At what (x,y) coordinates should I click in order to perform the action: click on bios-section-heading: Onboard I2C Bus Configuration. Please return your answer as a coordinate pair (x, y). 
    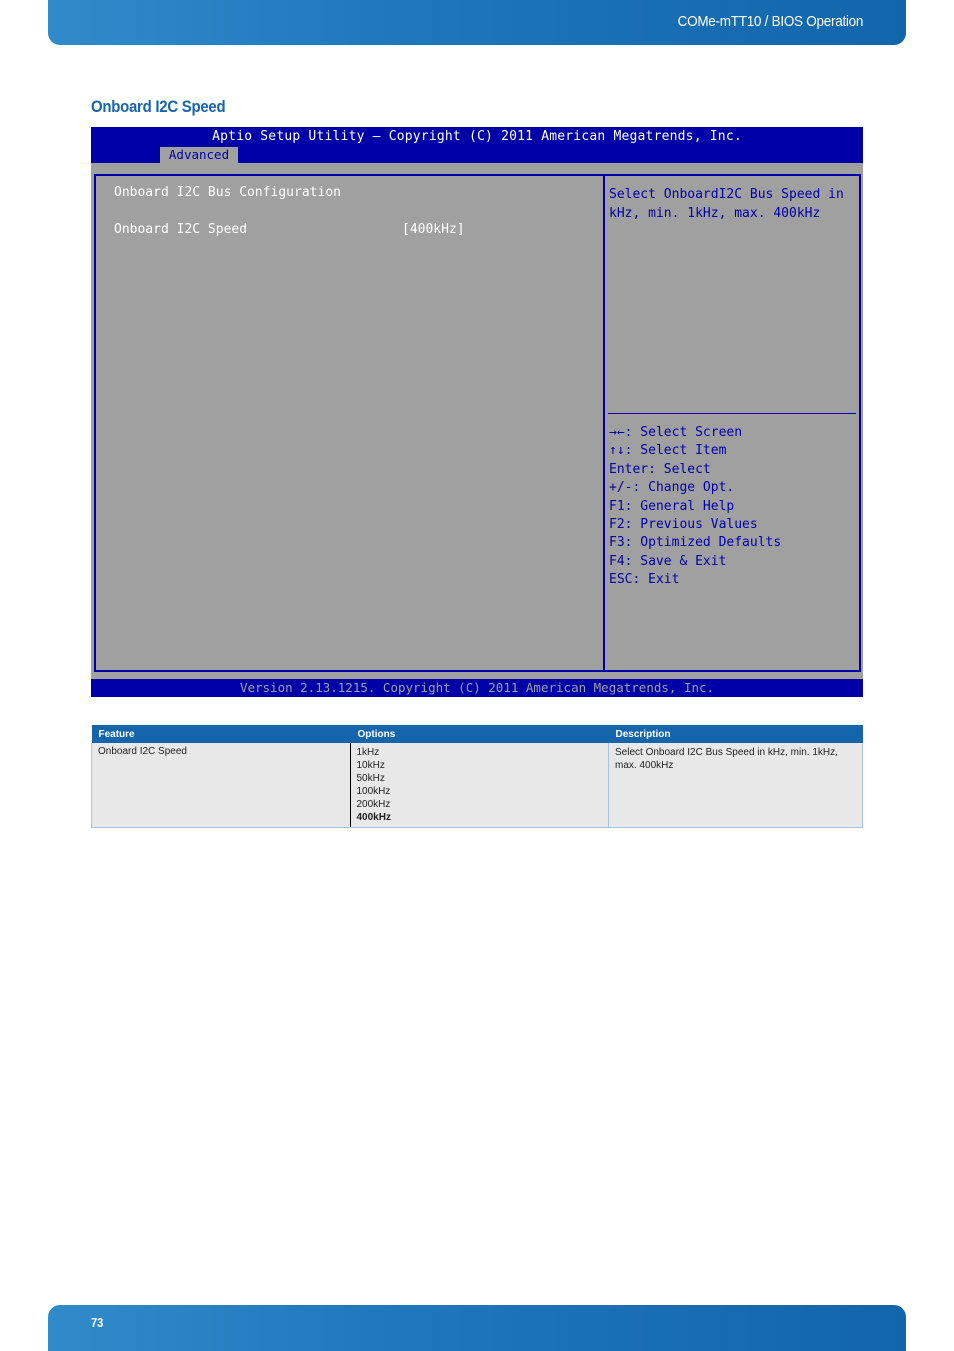
    Looking at the image, I should click on (227, 192).